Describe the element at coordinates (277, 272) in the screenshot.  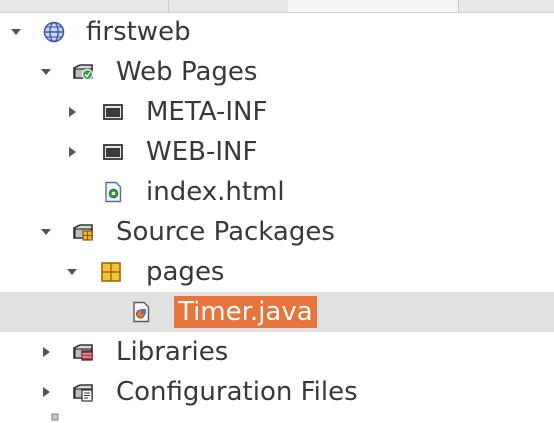
I see `tree-node-pages: pages` at that location.